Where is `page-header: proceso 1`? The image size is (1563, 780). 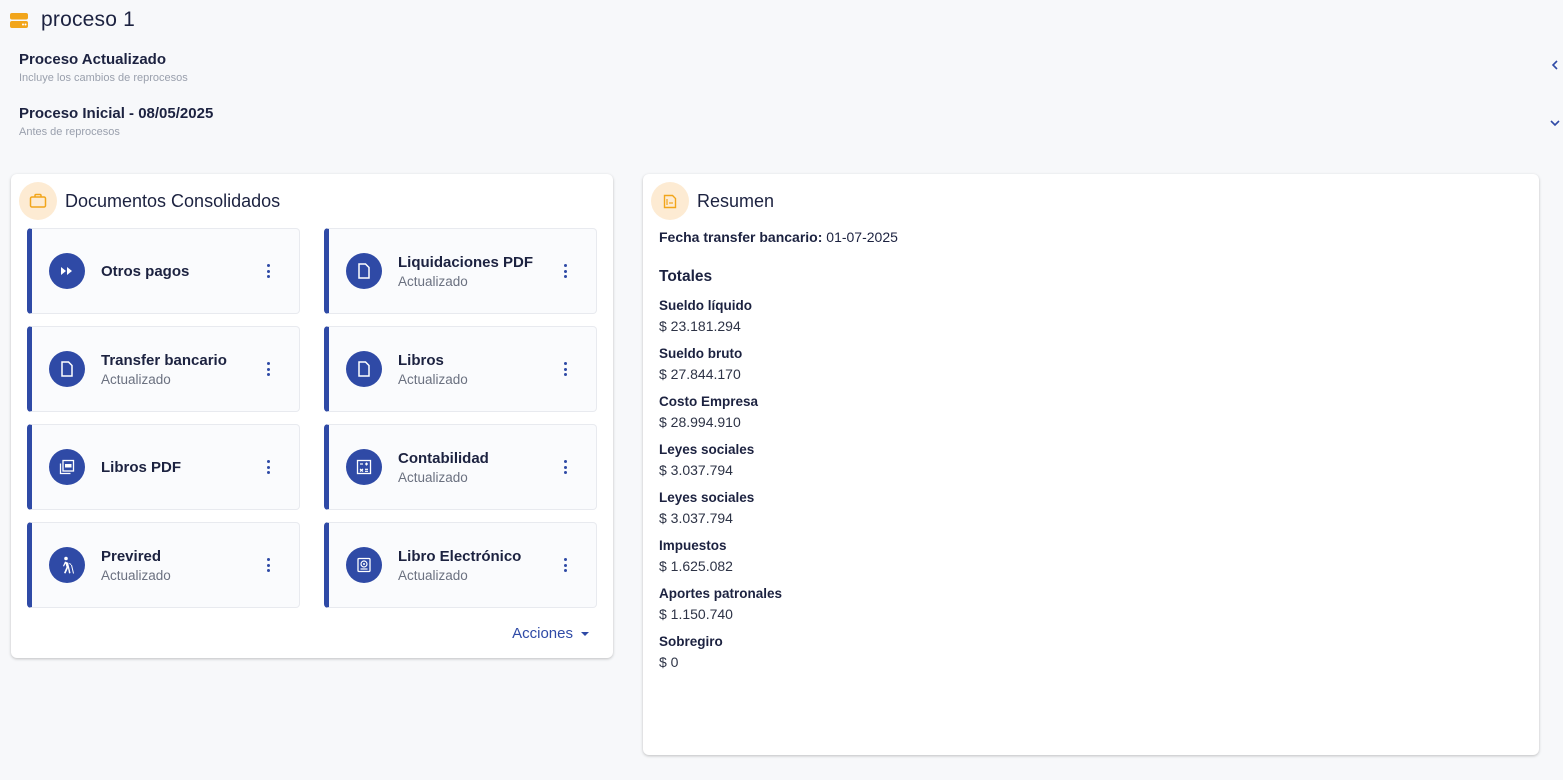 page-header: proceso 1 is located at coordinates (72, 20).